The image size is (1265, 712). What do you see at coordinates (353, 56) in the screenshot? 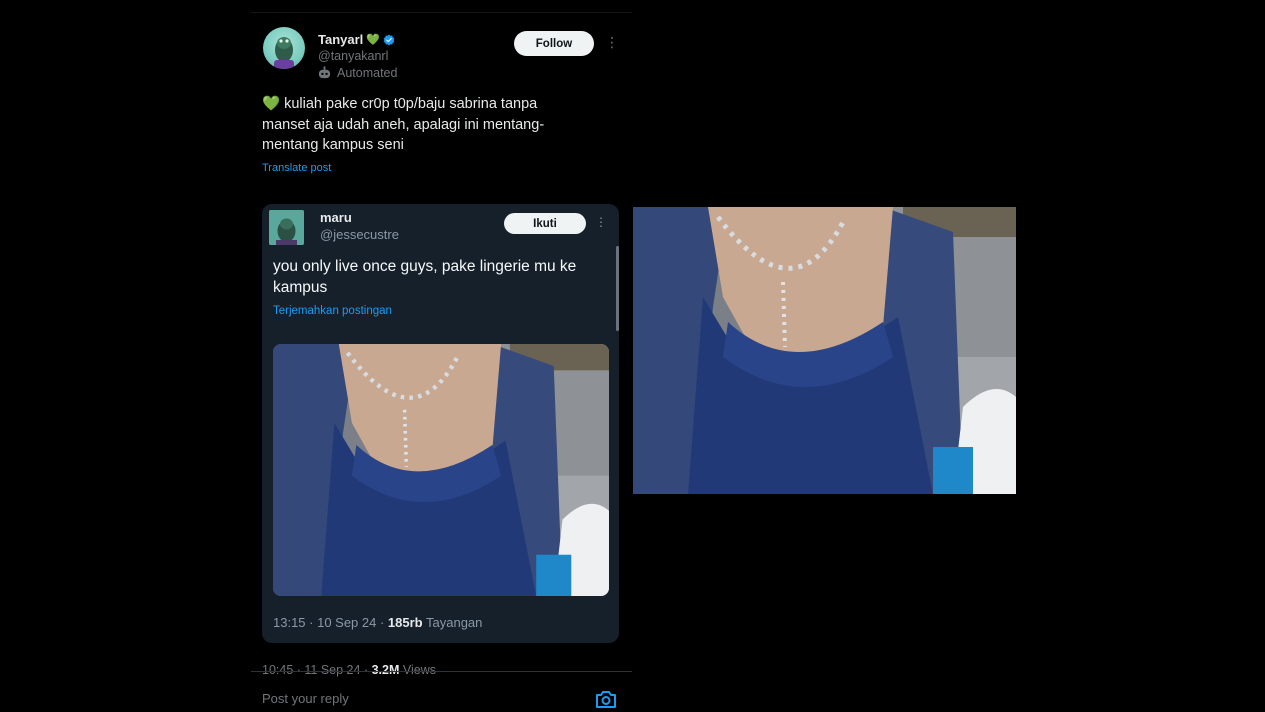
I see `author-handle: @tanyakanrl` at bounding box center [353, 56].